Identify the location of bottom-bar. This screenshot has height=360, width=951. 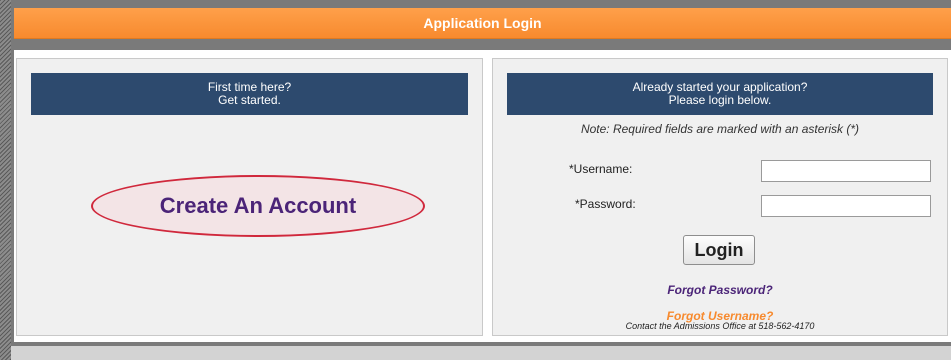
(481, 353).